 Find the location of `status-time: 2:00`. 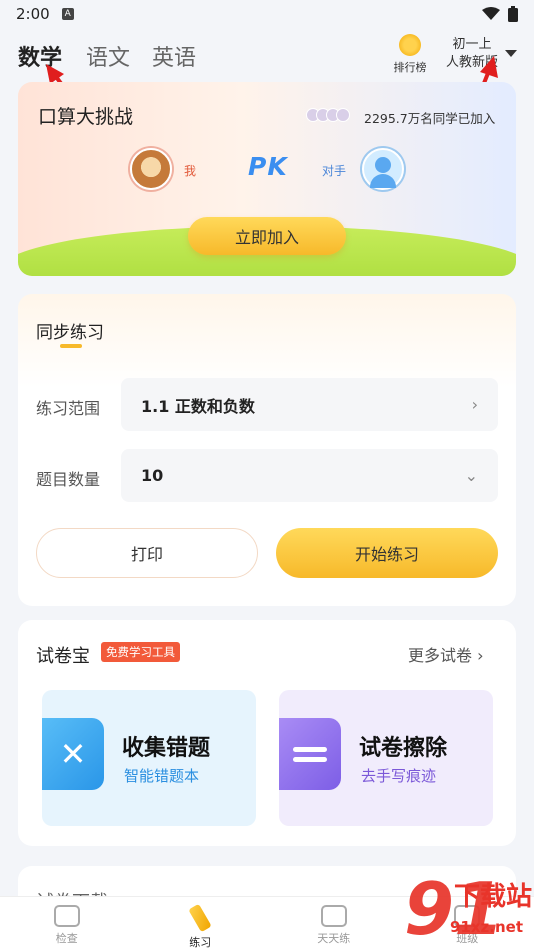

status-time: 2:00 is located at coordinates (33, 14).